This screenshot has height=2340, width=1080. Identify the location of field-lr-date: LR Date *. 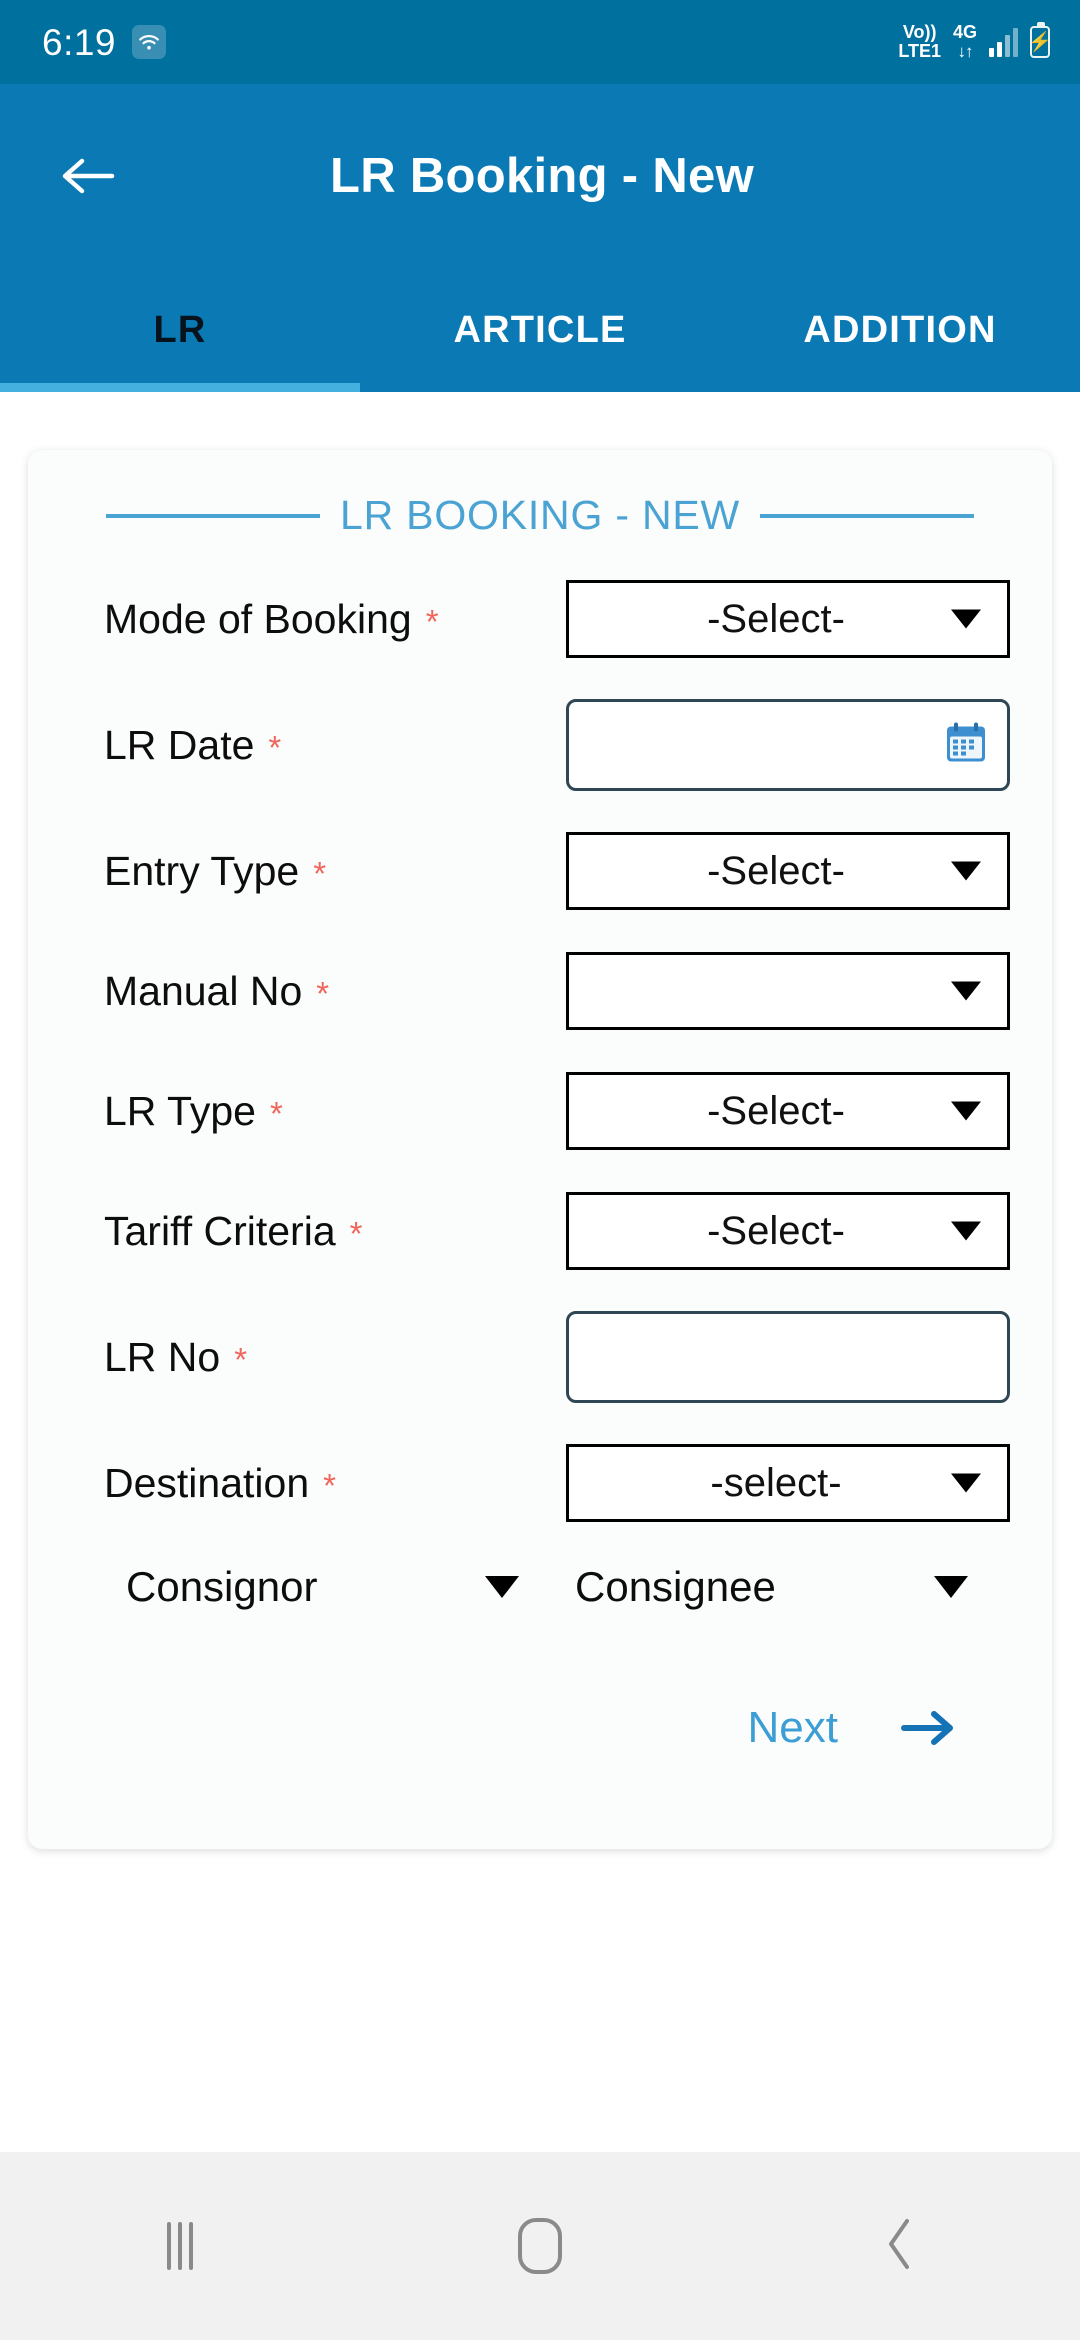
(540, 745).